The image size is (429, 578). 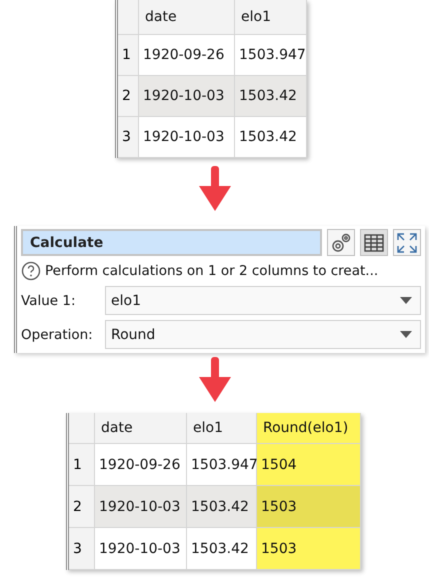 What do you see at coordinates (263, 300) in the screenshot?
I see `dropdown-field: elo1` at bounding box center [263, 300].